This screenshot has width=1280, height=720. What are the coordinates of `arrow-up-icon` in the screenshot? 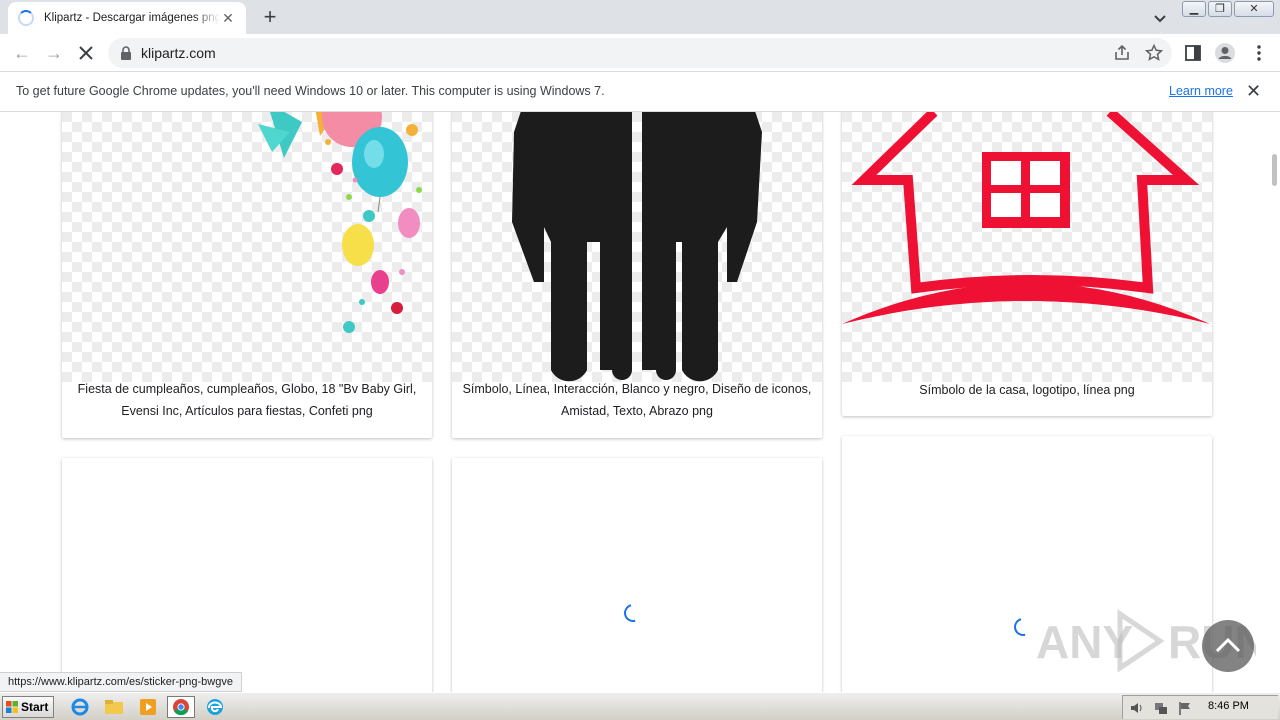 It's located at (1228, 645).